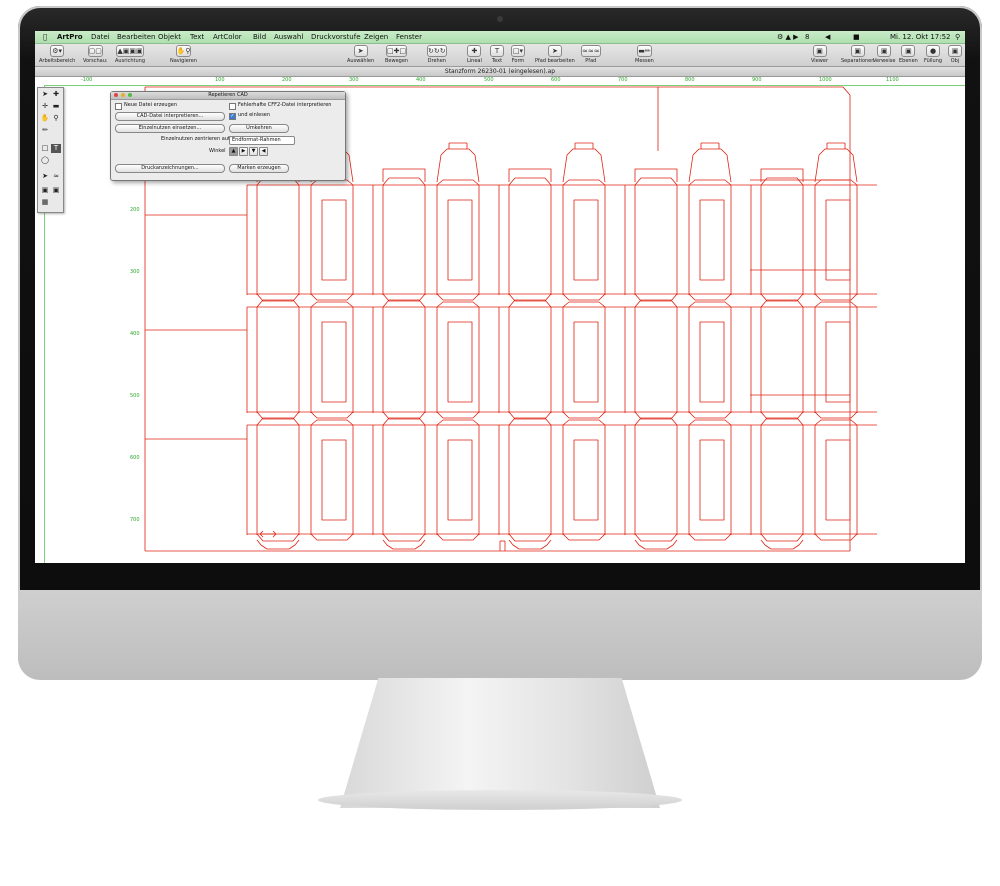 The height and width of the screenshot is (886, 1000). What do you see at coordinates (884, 54) in the screenshot?
I see `tb-verweise: ▣ Verweise` at bounding box center [884, 54].